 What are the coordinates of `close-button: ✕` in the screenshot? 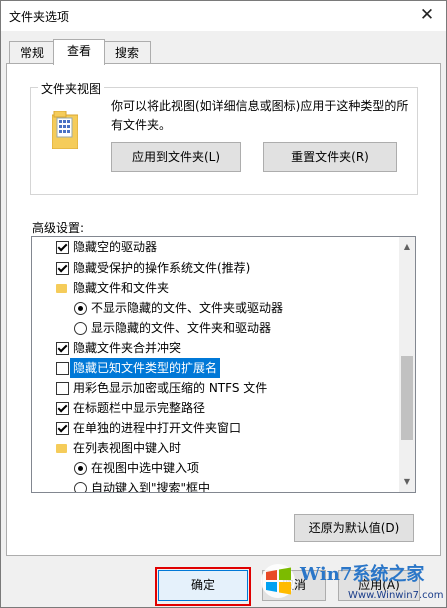 It's located at (427, 15).